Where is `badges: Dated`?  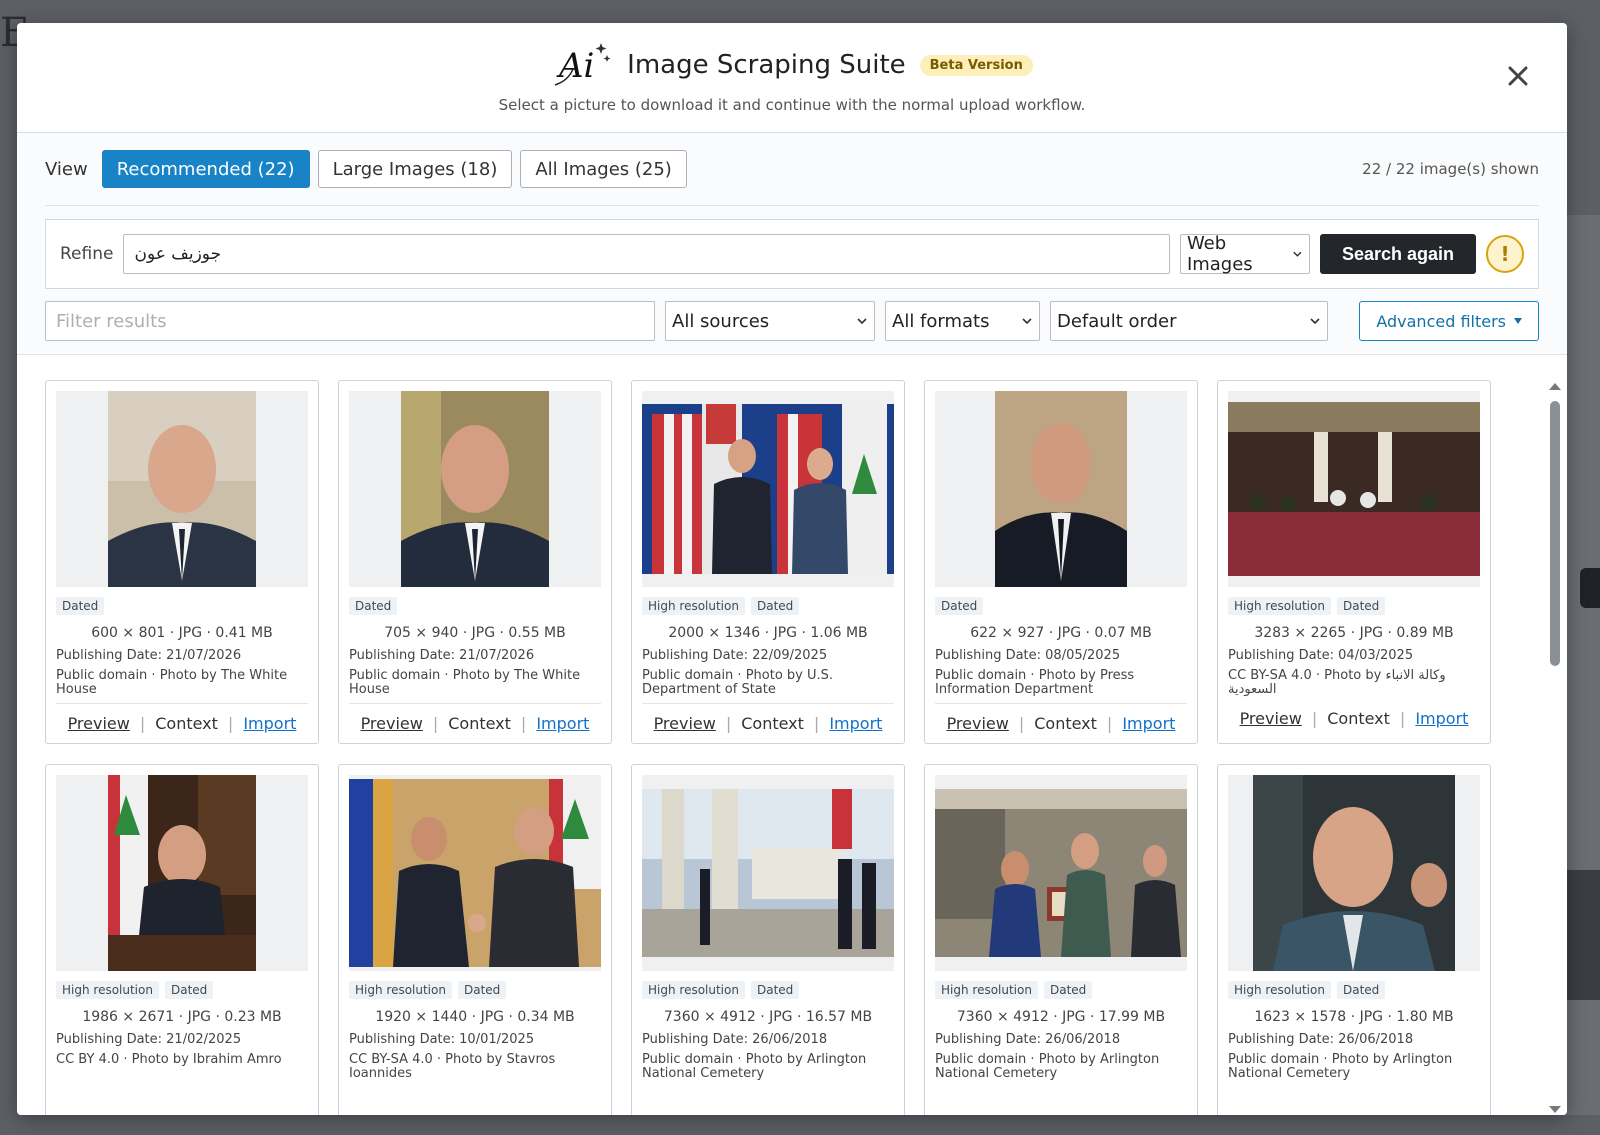 badges: Dated is located at coordinates (182, 606).